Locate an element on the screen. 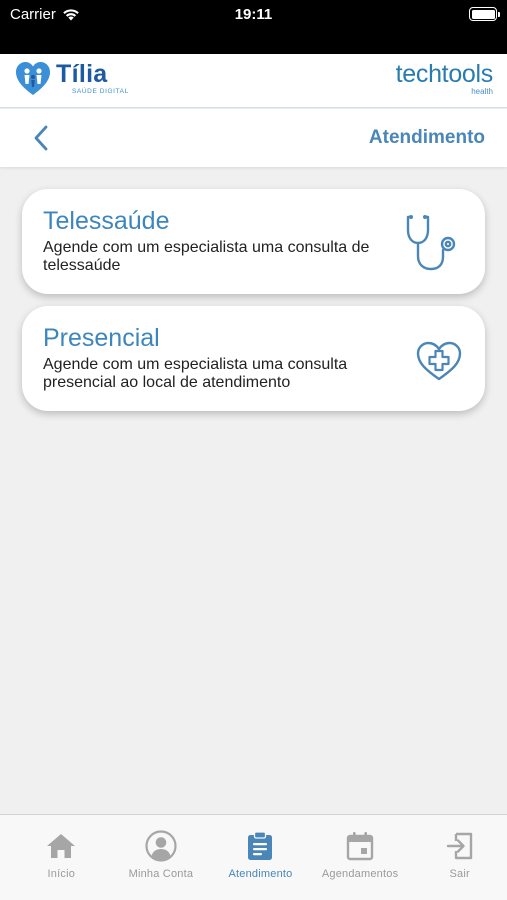  stethoscope-icon is located at coordinates (431, 243).